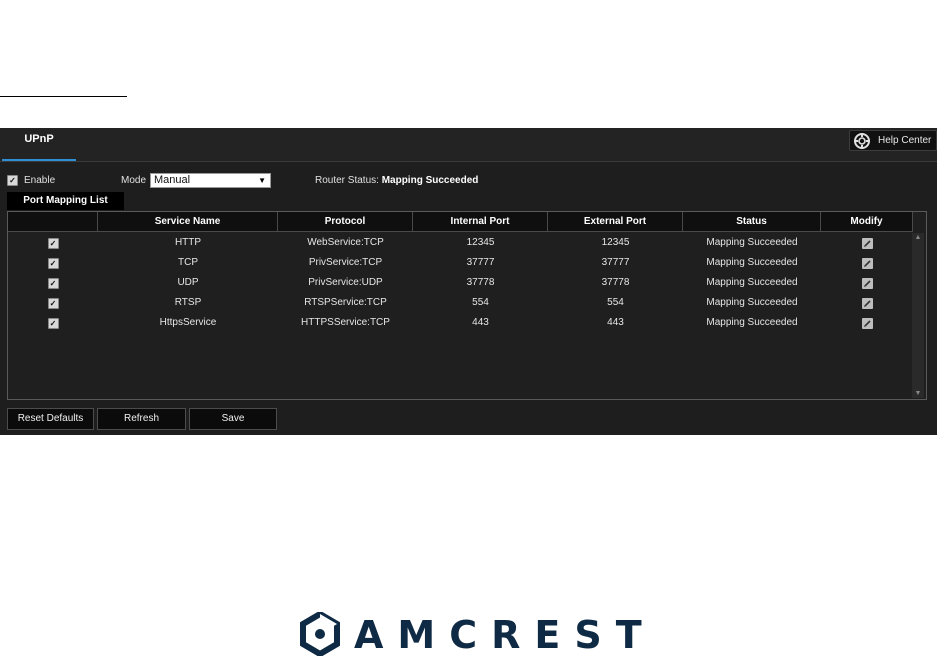 Image resolution: width=937 pixels, height=659 pixels. Describe the element at coordinates (430, 180) in the screenshot. I see `router-status-value: Mapping Succeeded` at that location.